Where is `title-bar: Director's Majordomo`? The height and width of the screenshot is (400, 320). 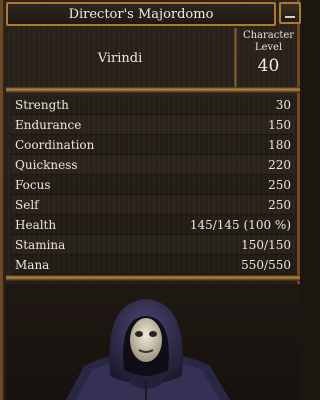 title-bar: Director's Majordomo is located at coordinates (141, 14).